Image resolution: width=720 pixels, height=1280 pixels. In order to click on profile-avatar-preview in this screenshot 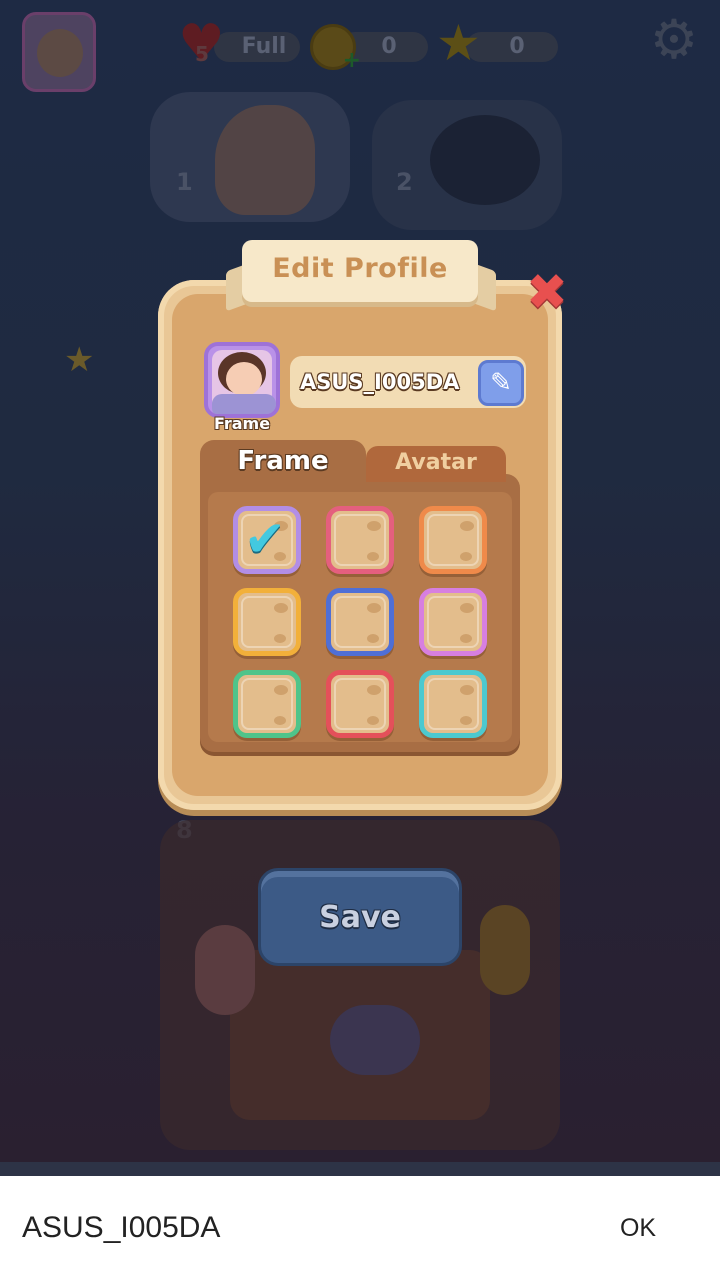, I will do `click(242, 380)`.